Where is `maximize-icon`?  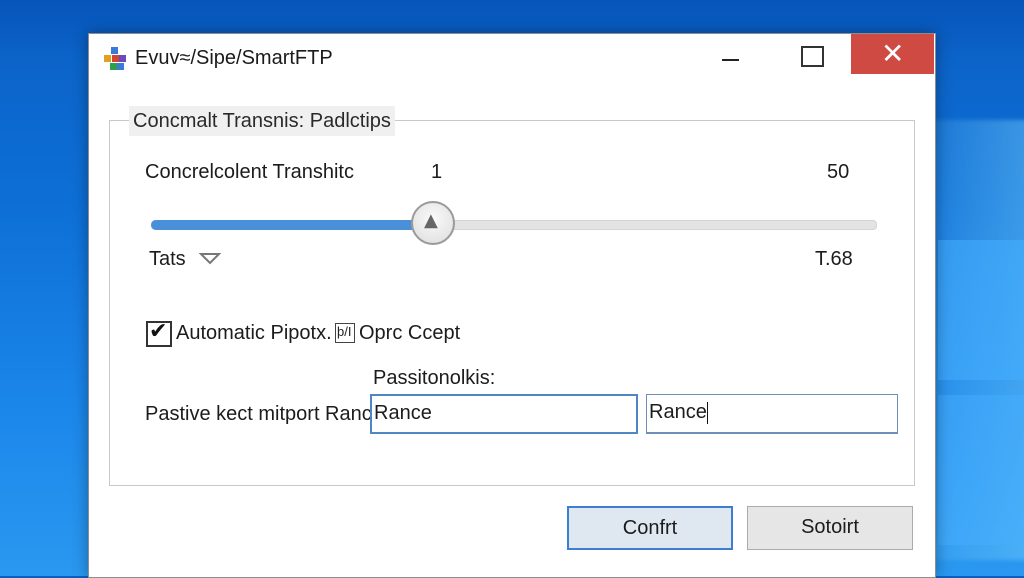 maximize-icon is located at coordinates (812, 56).